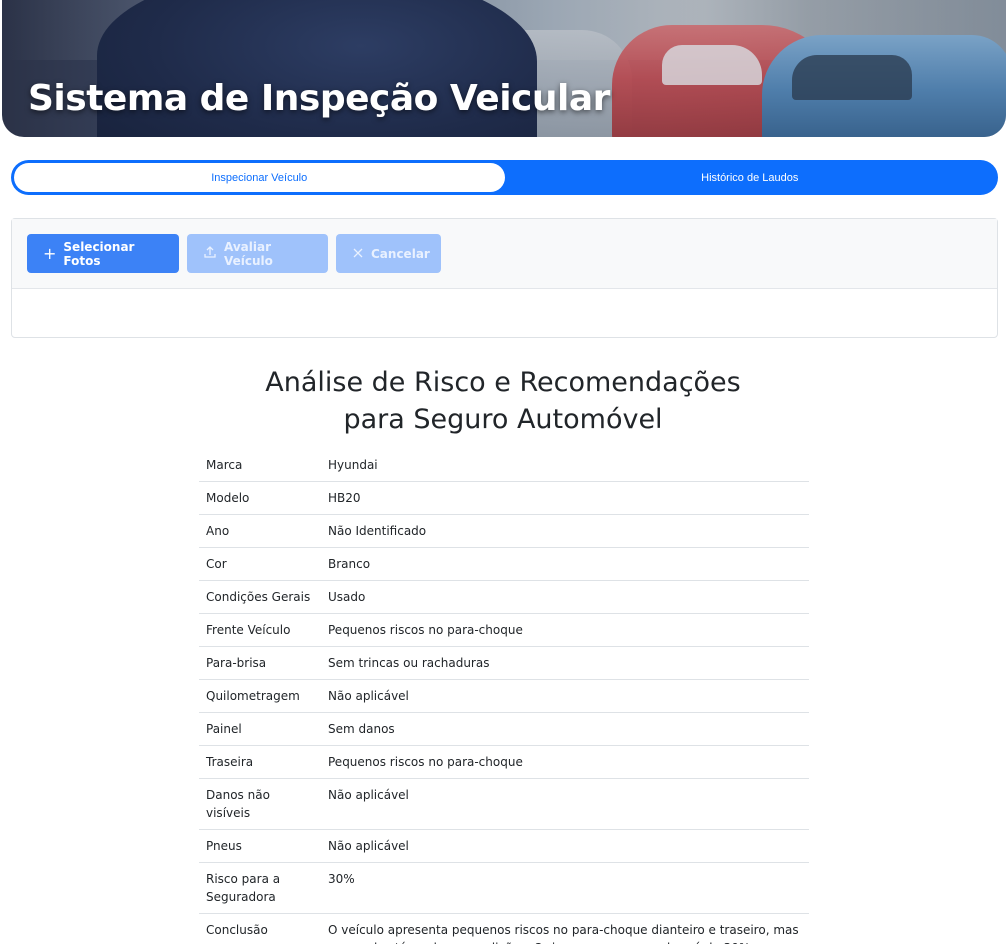  Describe the element at coordinates (260, 696) in the screenshot. I see `row-label: Quilometragem` at that location.